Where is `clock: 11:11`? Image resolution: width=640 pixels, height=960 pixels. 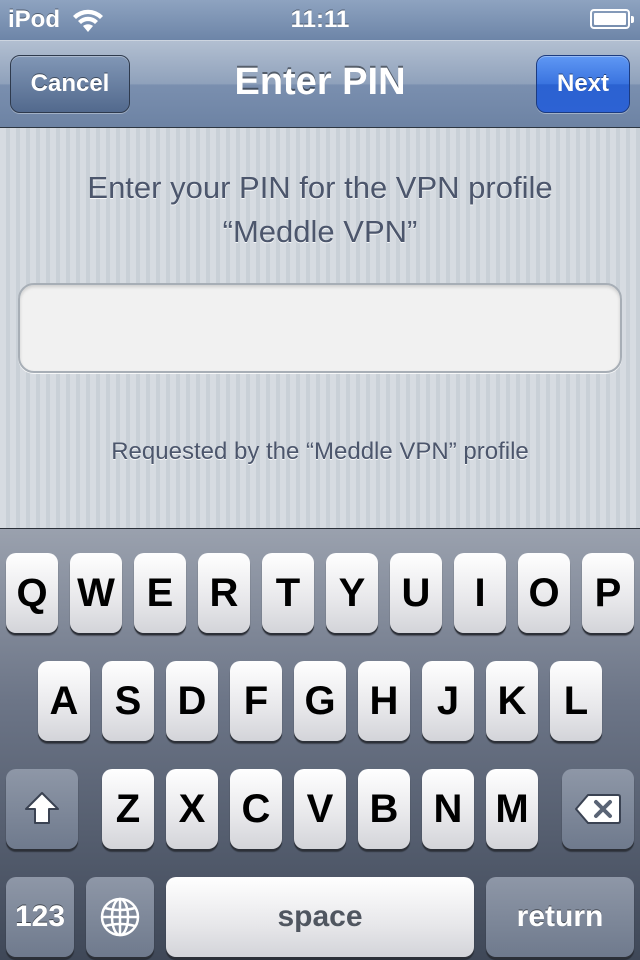 clock: 11:11 is located at coordinates (320, 19).